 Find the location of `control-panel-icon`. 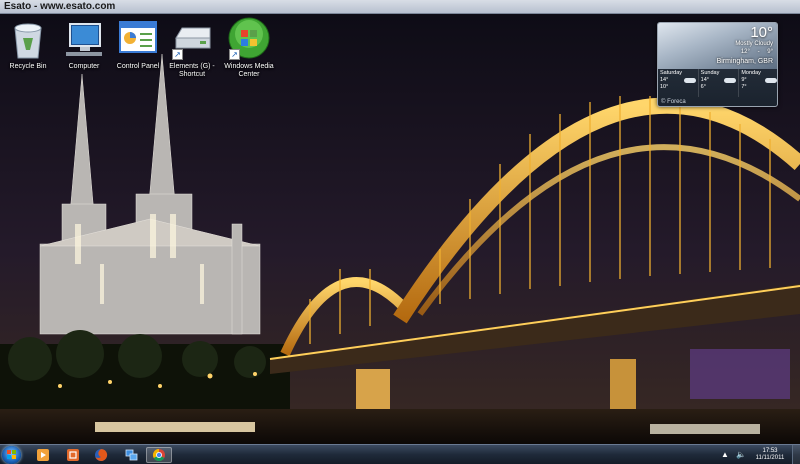

control-panel-icon is located at coordinates (138, 38).